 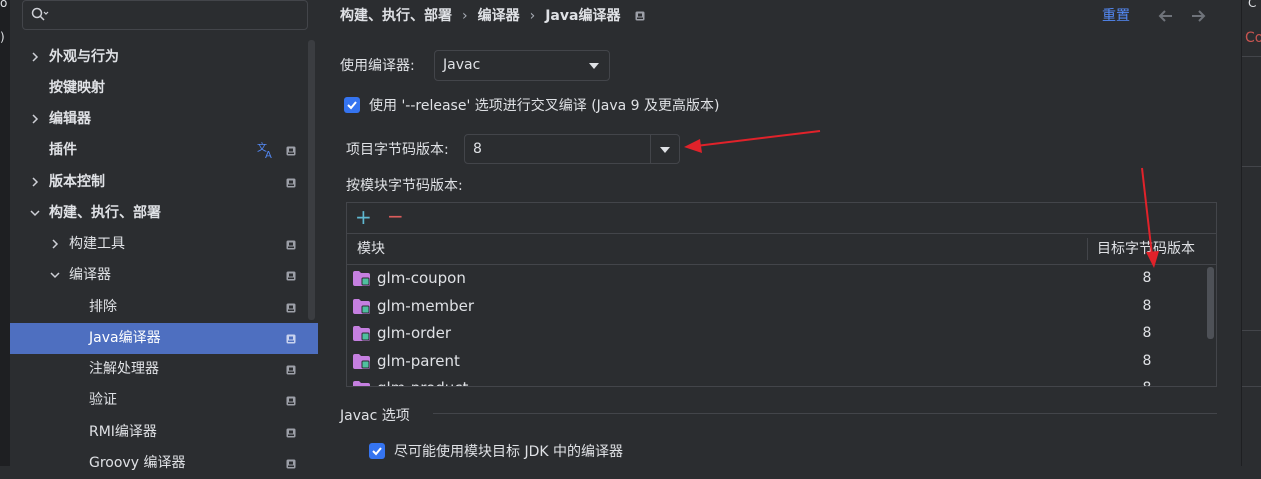 What do you see at coordinates (84, 57) in the screenshot?
I see `sidebar-item-label: 外观与行为` at bounding box center [84, 57].